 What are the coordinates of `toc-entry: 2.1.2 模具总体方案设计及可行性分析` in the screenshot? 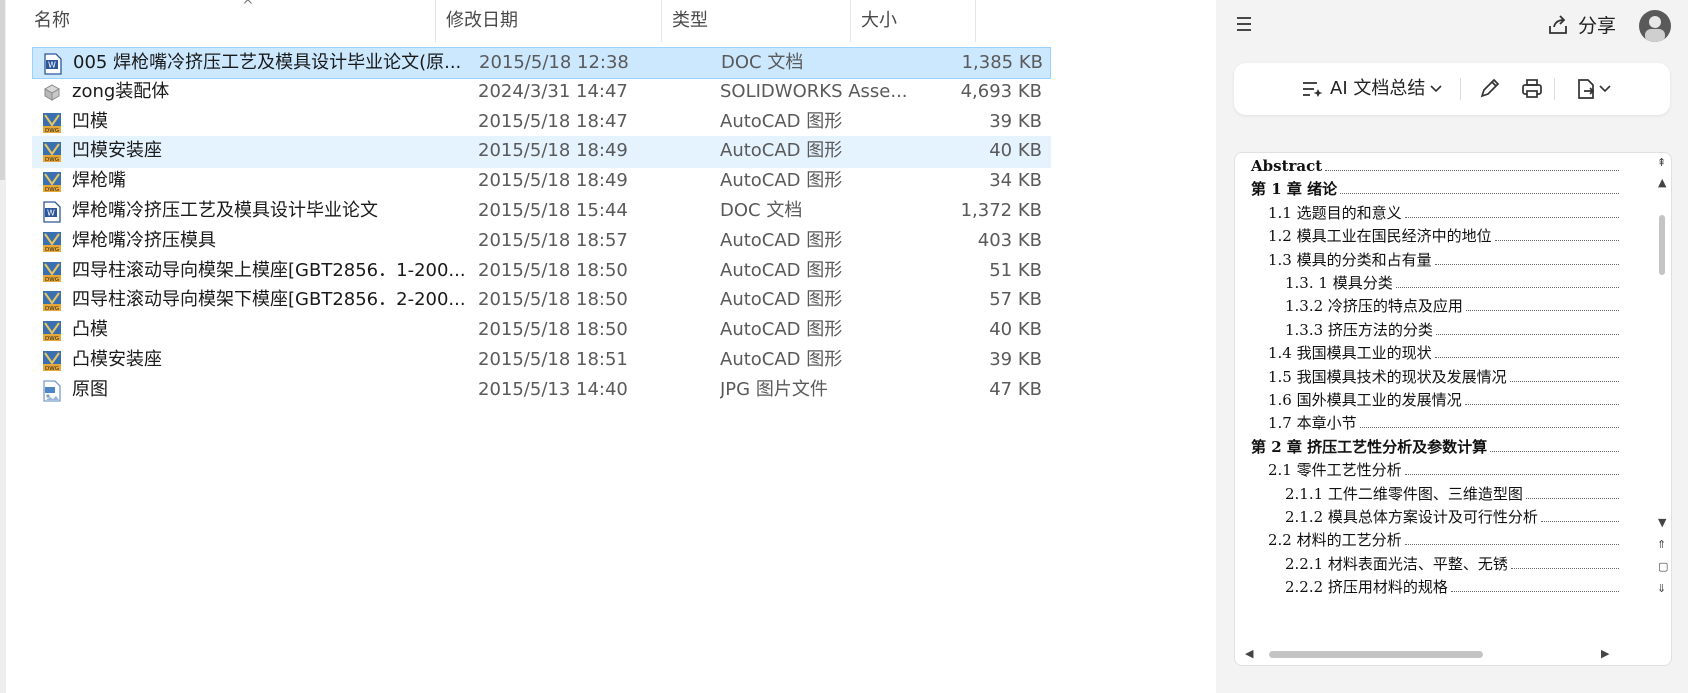 It's located at (1452, 517).